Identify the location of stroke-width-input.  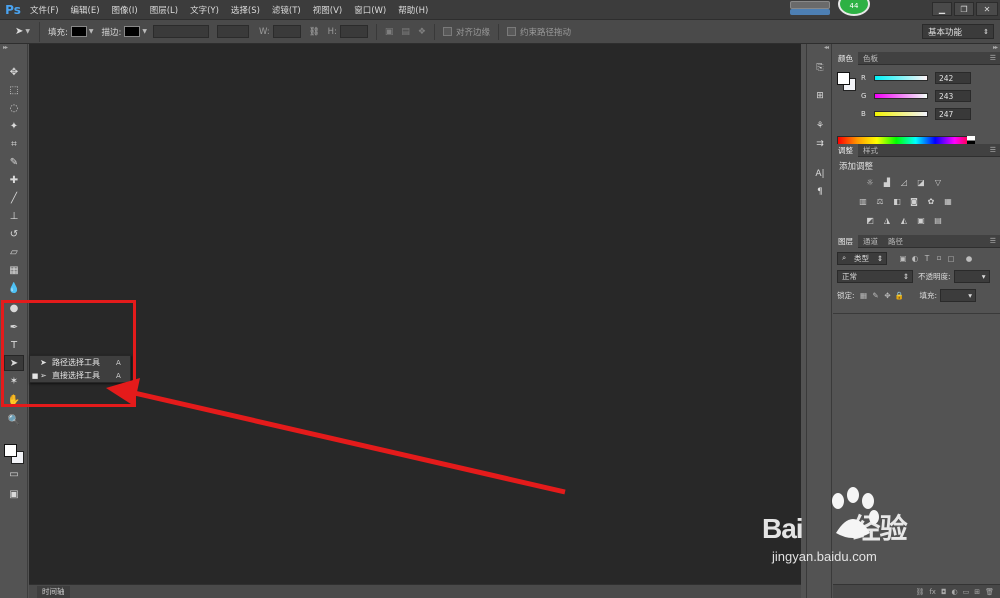
(181, 31).